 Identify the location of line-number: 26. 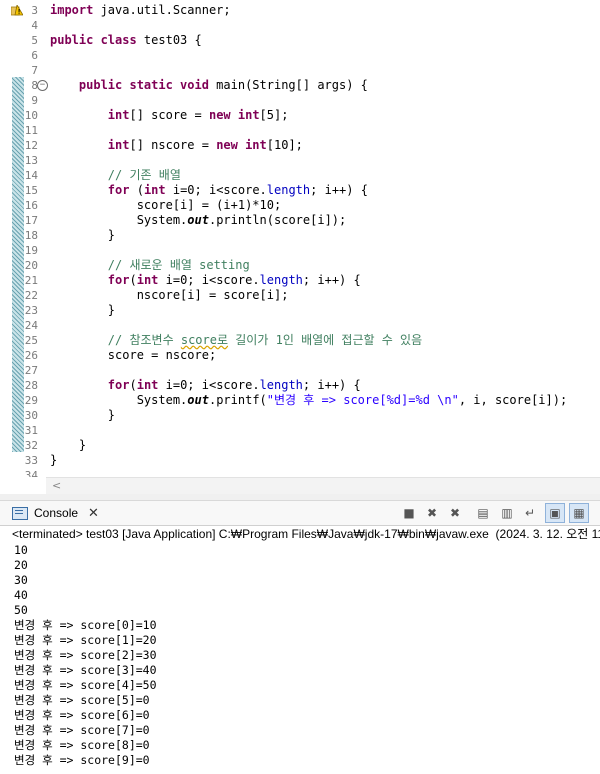
(31, 355).